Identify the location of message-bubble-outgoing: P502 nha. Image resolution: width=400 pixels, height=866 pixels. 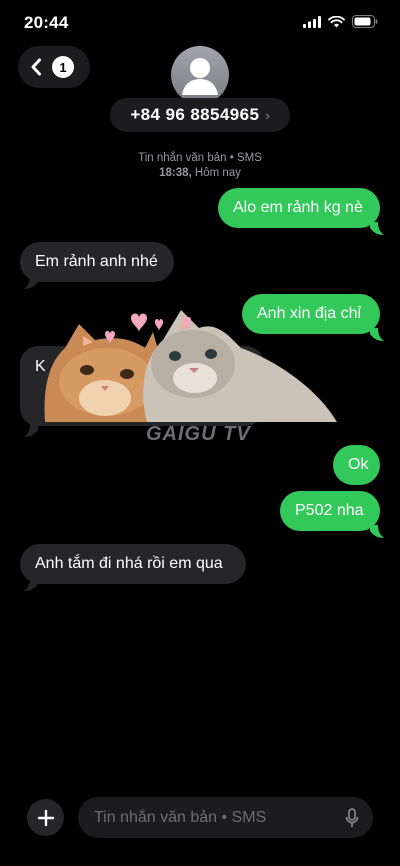
(330, 511).